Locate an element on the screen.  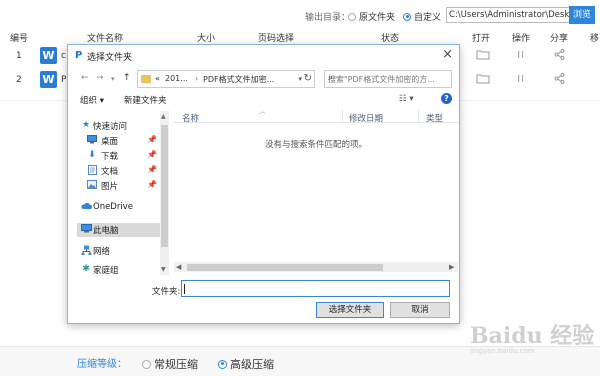
compression-level-label: 压缩等级： is located at coordinates (102, 364).